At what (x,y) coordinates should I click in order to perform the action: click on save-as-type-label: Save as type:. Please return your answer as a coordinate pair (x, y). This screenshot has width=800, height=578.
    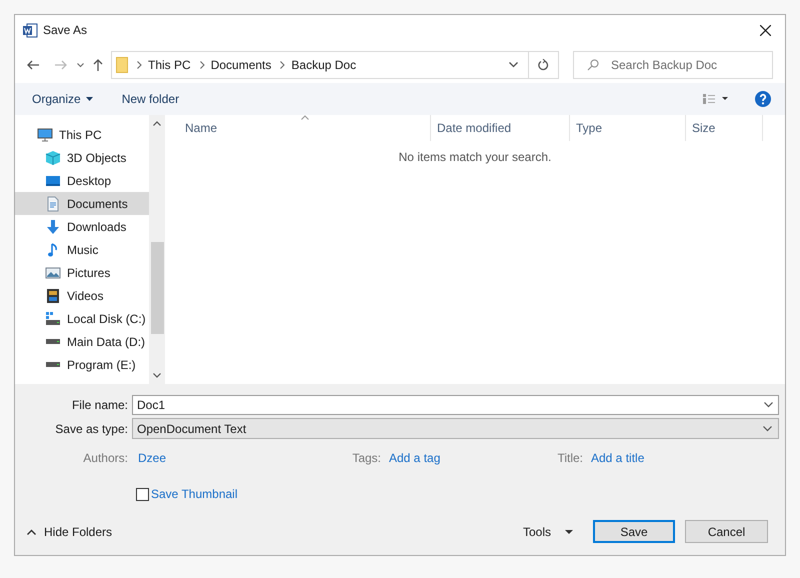
    Looking at the image, I should click on (91, 429).